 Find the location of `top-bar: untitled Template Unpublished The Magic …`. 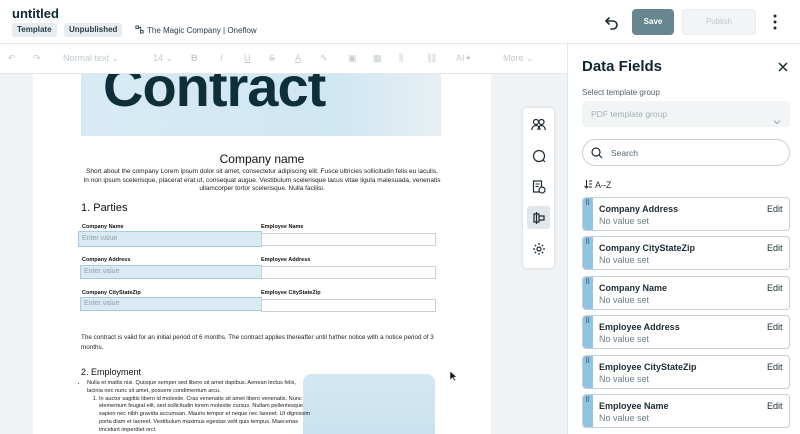

top-bar: untitled Template Unpublished The Magic … is located at coordinates (400, 22).